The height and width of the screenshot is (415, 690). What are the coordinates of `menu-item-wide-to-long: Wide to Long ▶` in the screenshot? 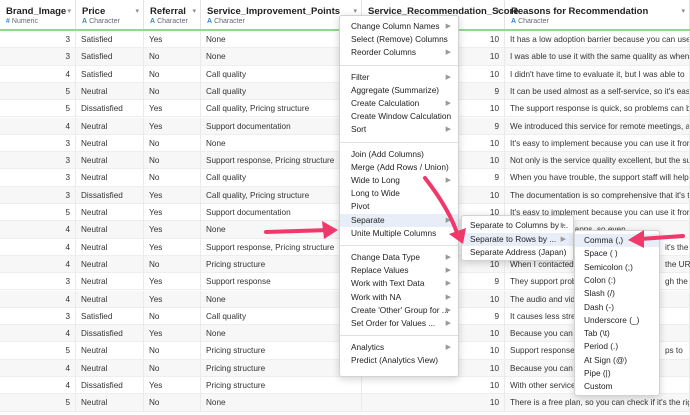 It's located at (399, 180).